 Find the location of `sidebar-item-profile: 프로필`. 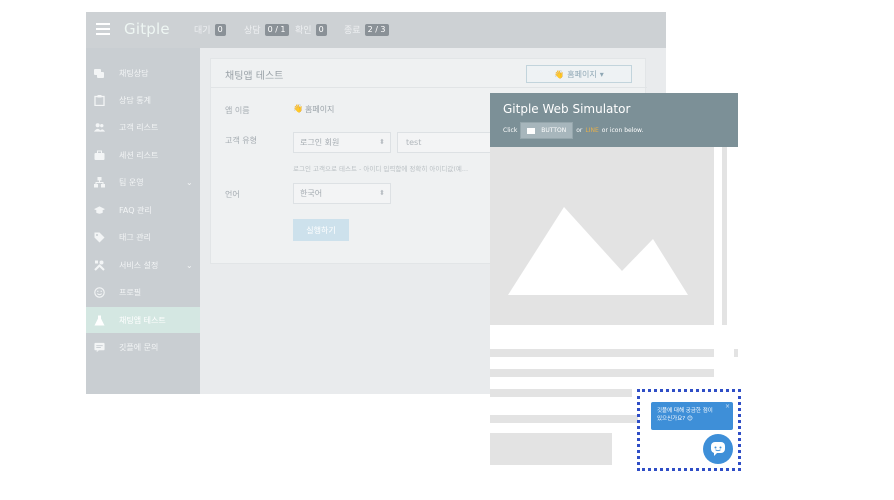

sidebar-item-profile: 프로필 is located at coordinates (143, 292).